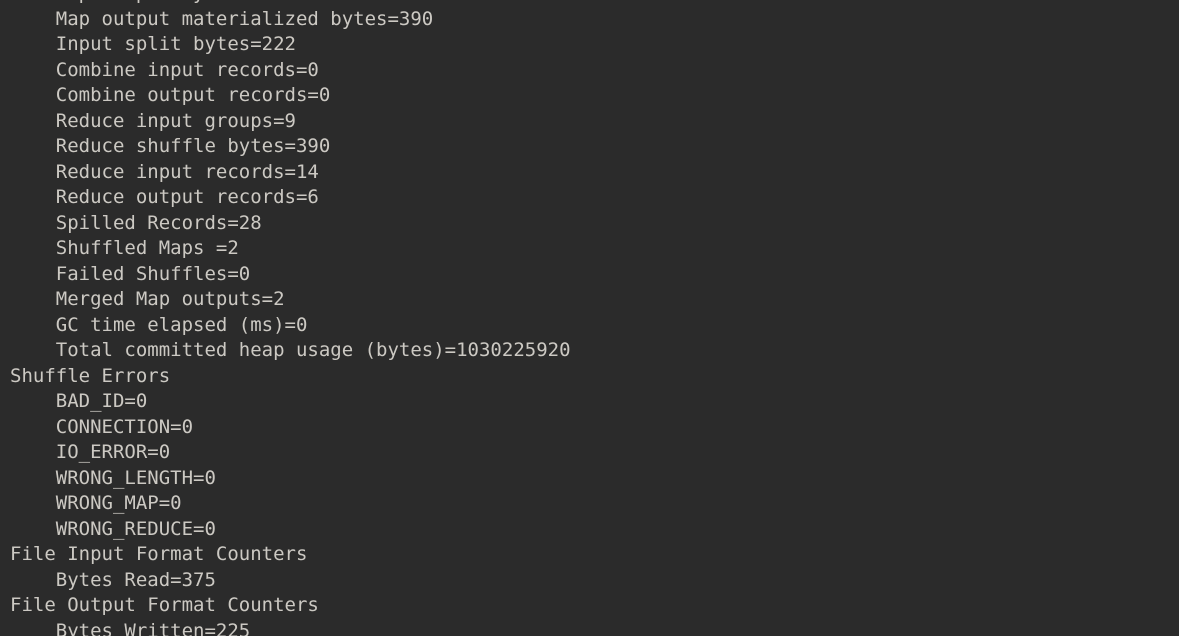 This screenshot has height=636, width=1179. Describe the element at coordinates (222, 18) in the screenshot. I see `counter-line: Map output materialized bytes=390` at that location.